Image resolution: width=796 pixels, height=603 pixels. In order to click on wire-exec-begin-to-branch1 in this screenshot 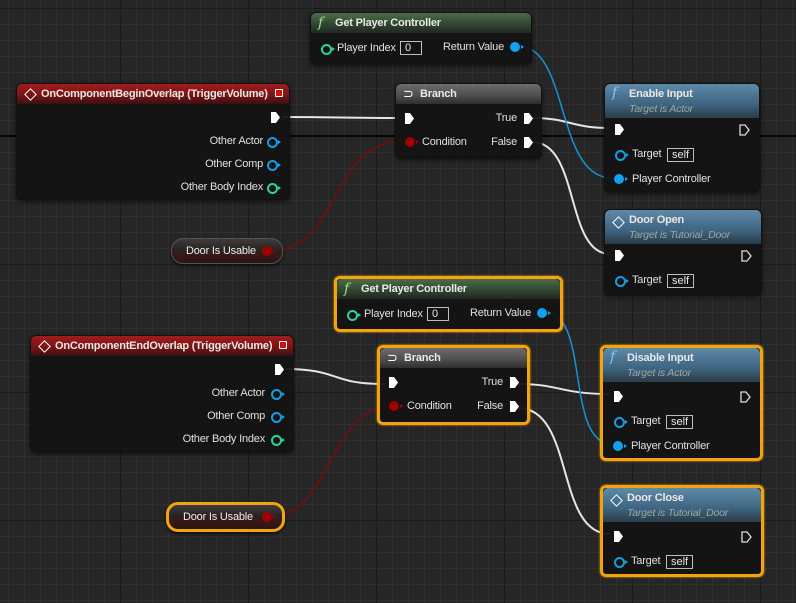, I will do `click(340, 117)`.